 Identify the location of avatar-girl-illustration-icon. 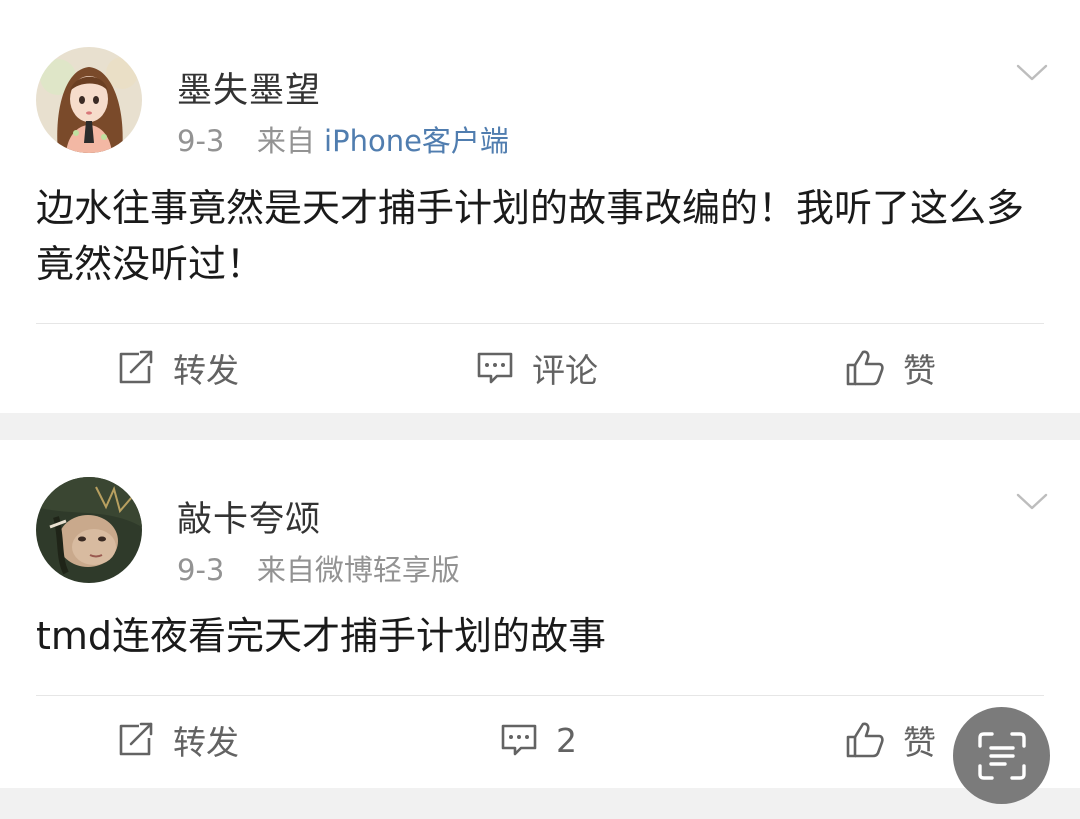
(89, 100).